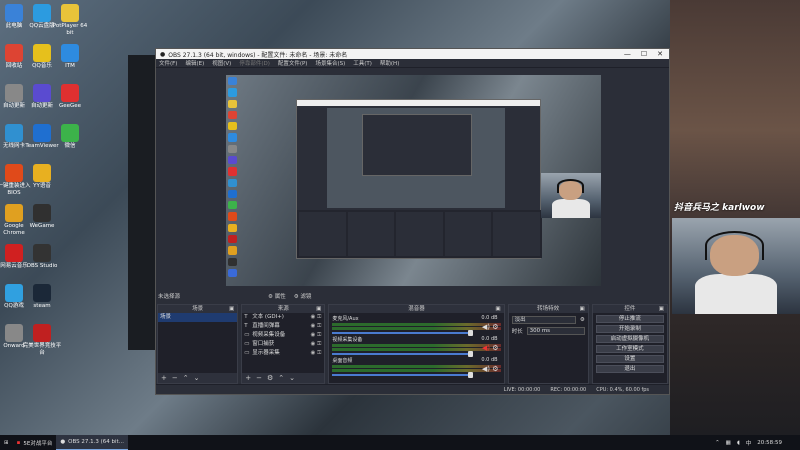 This screenshot has width=800, height=450. I want to click on rec-status: REC: 00:00:00, so click(568, 389).